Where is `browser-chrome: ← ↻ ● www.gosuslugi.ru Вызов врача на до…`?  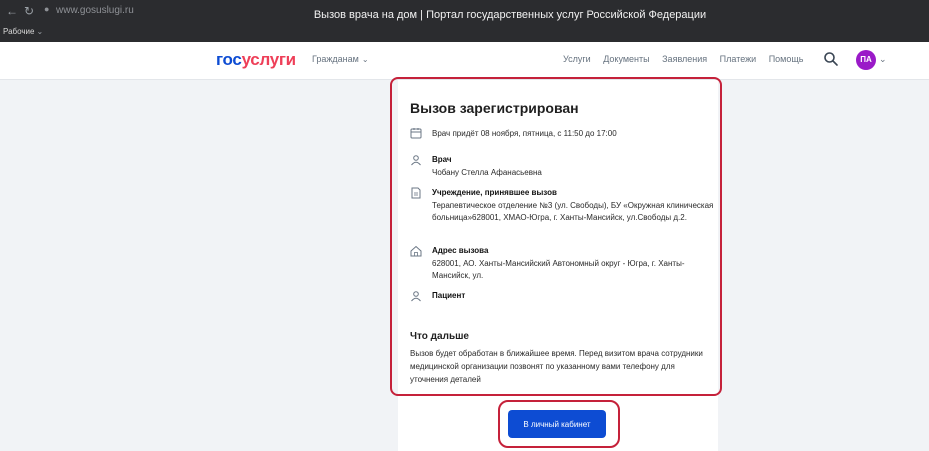
browser-chrome: ← ↻ ● www.gosuslugi.ru Вызов врача на до… is located at coordinates (464, 21).